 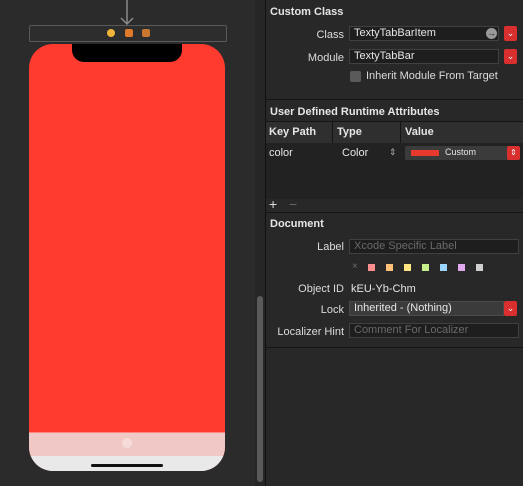 I want to click on go-to-class-icon: →, so click(x=491, y=33).